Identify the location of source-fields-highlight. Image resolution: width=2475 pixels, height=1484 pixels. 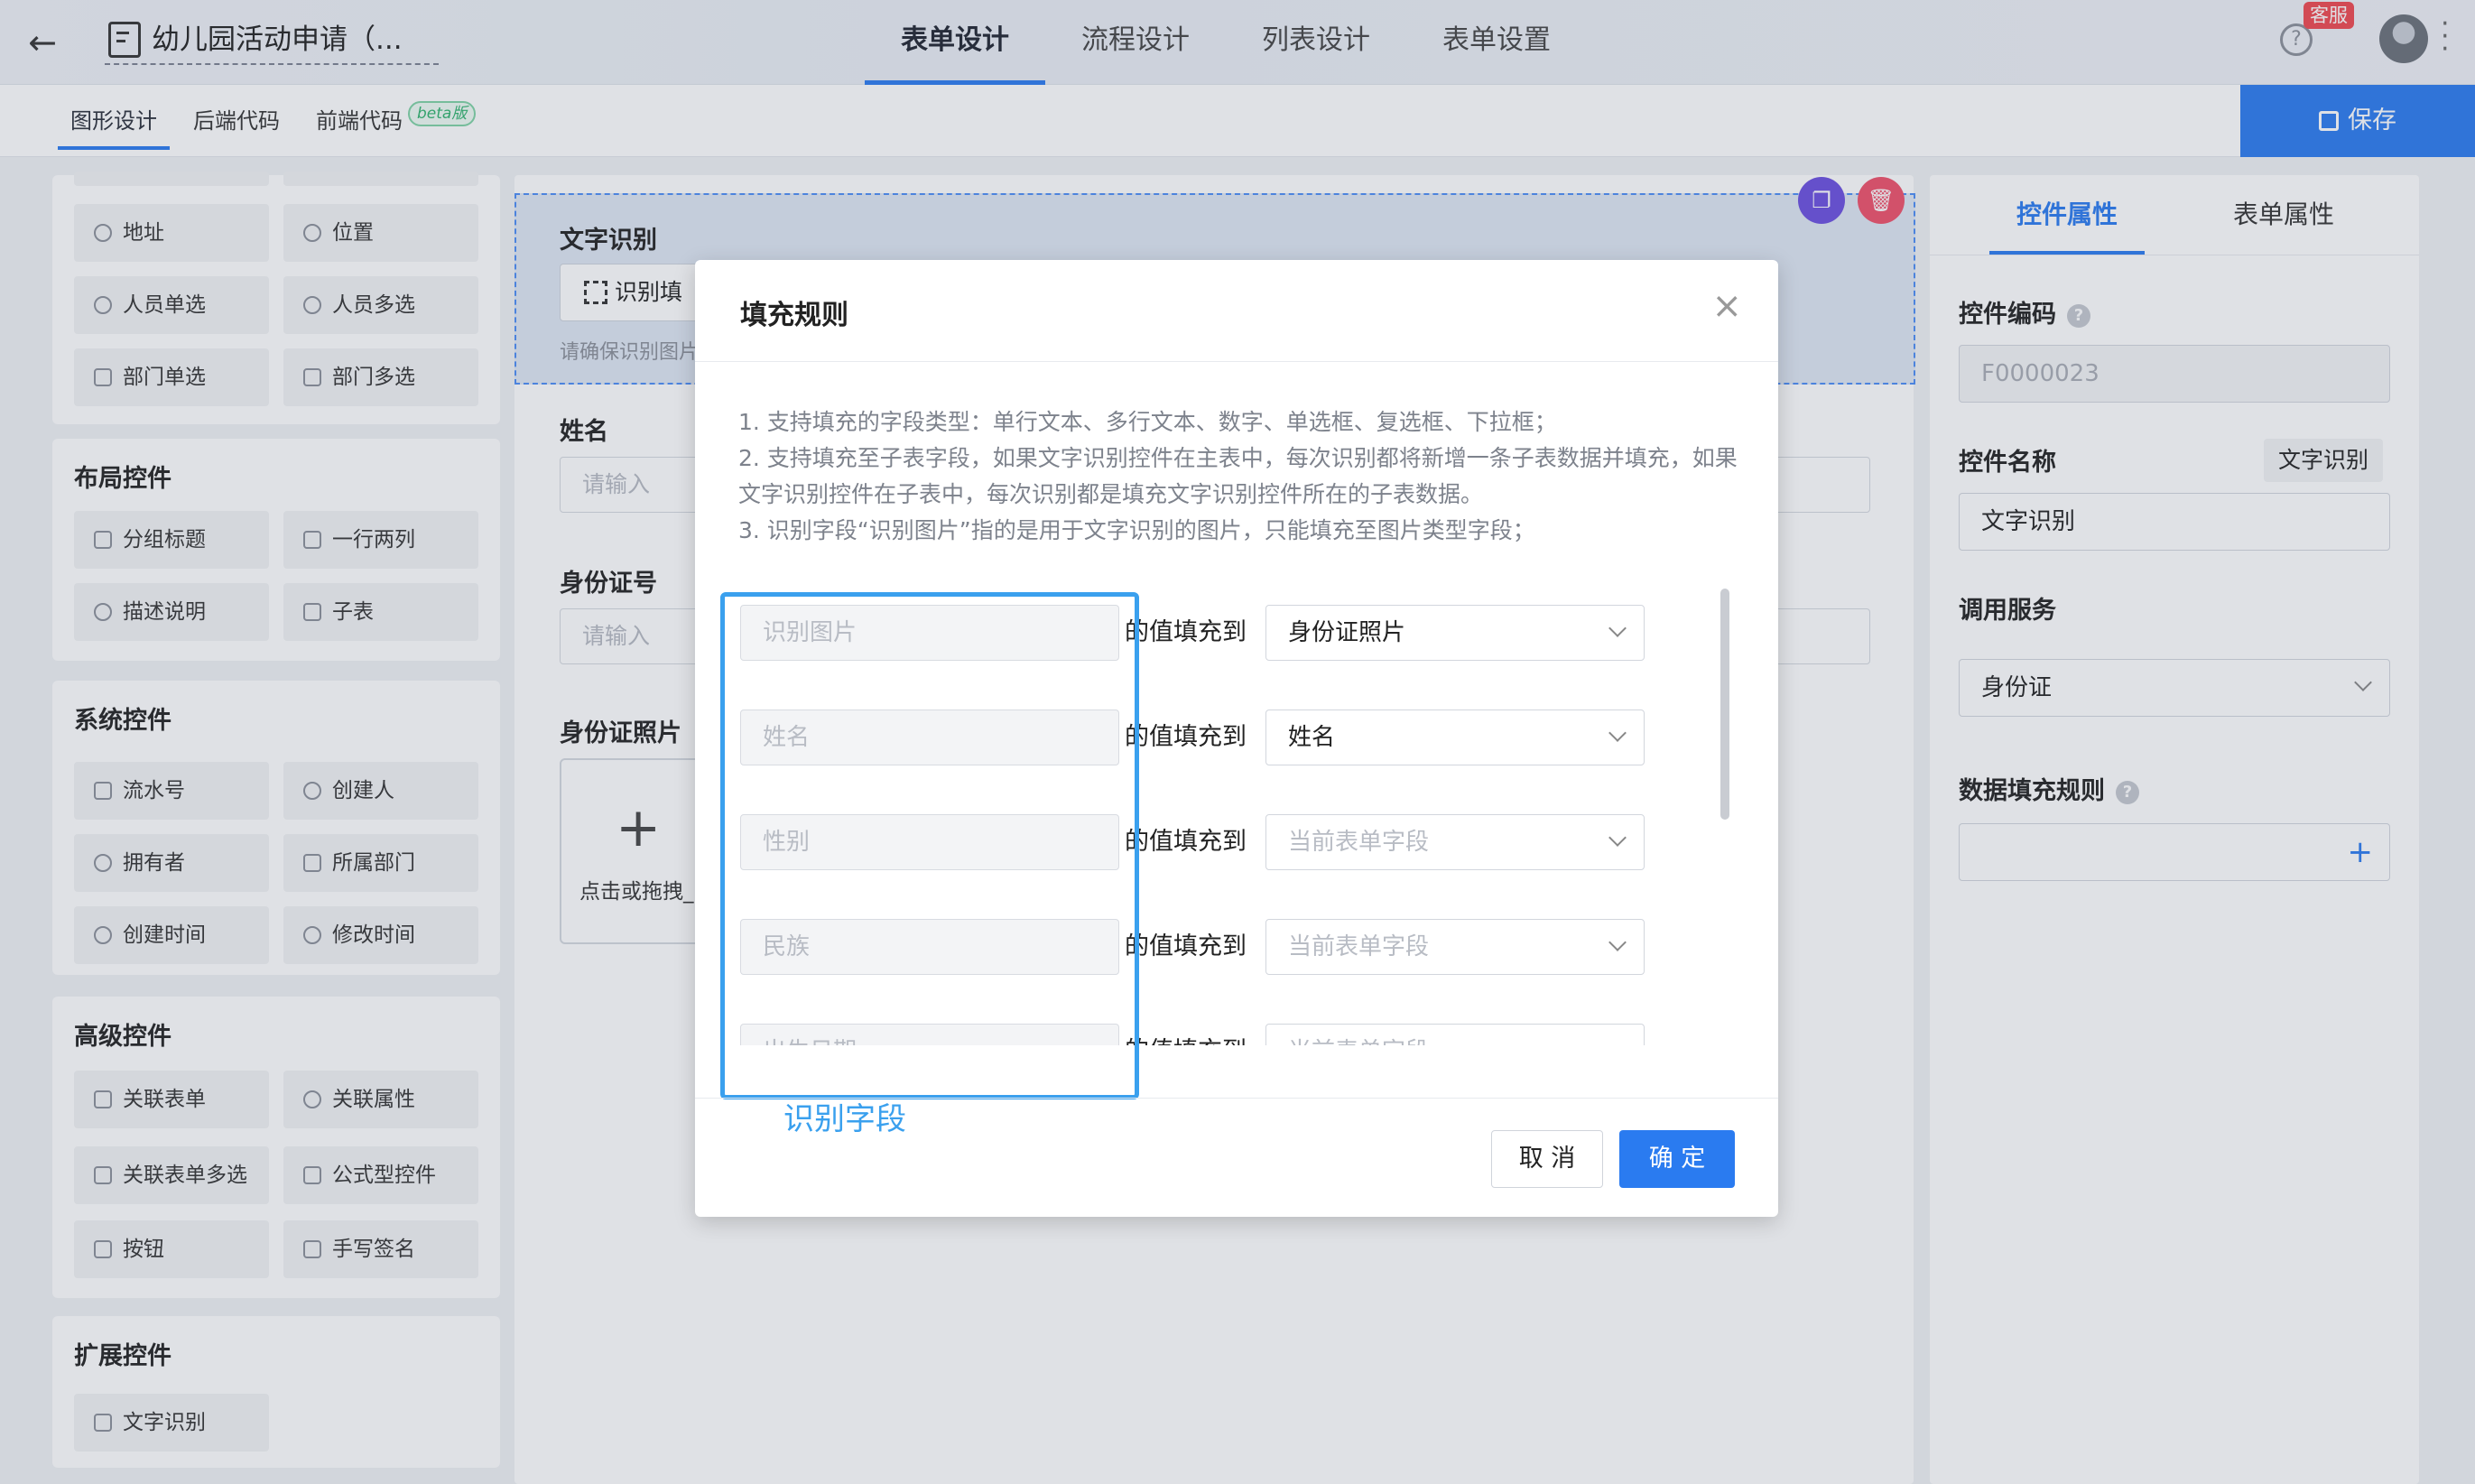
(929, 846).